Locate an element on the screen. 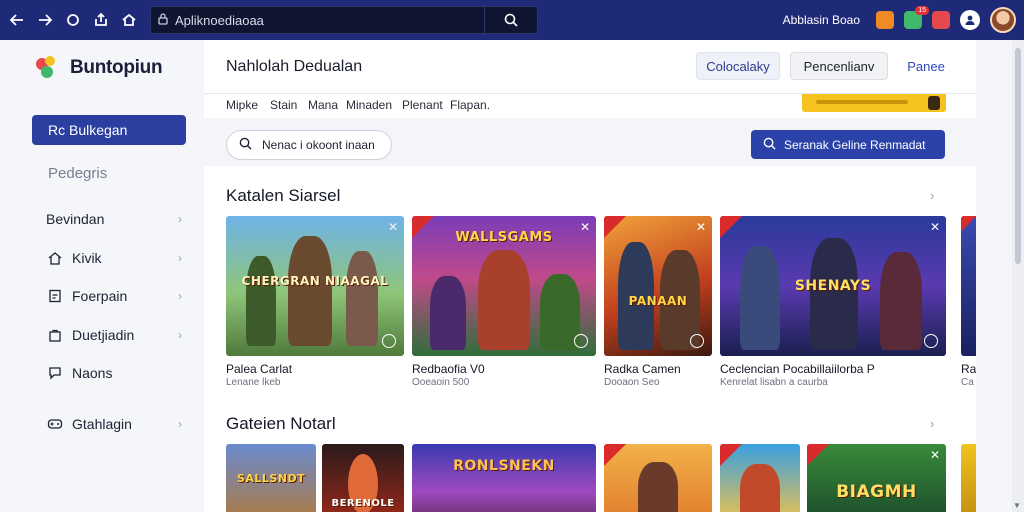  card-banner: SALLSNDT is located at coordinates (271, 478).